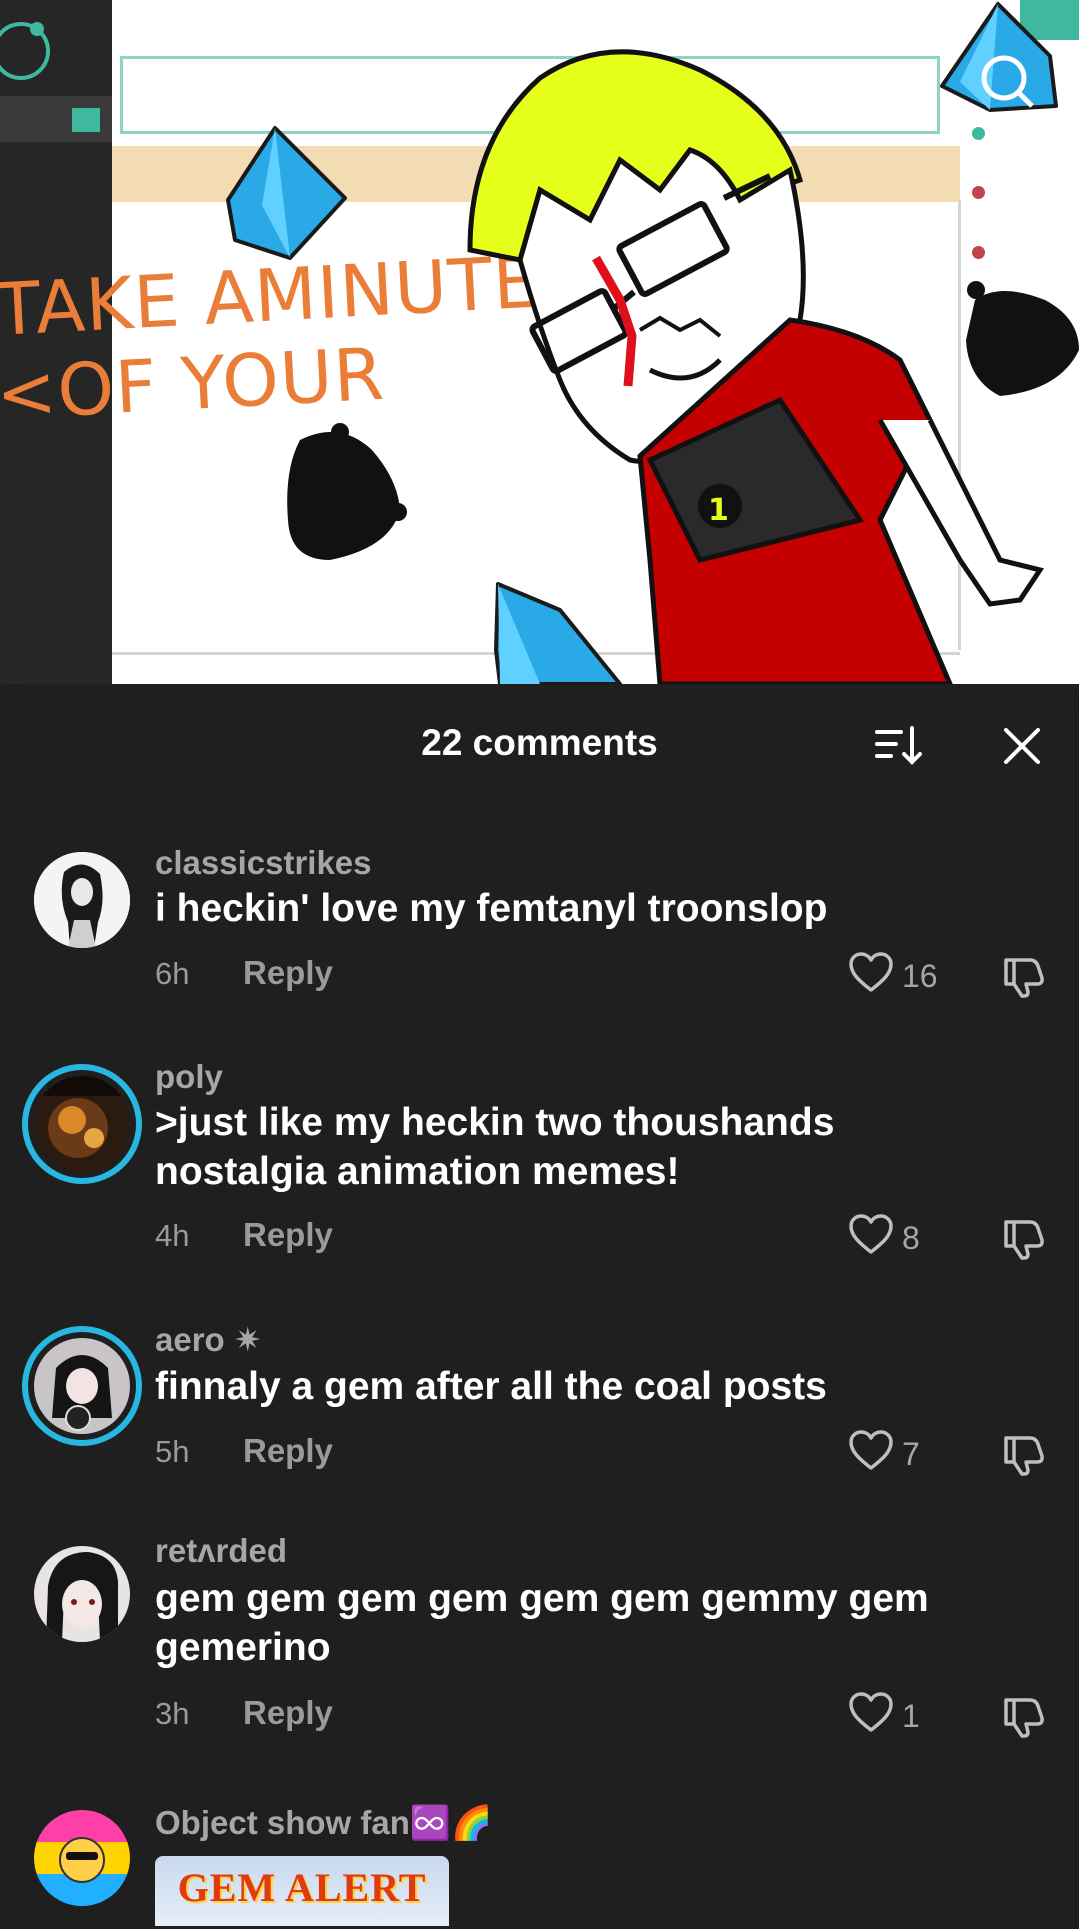  I want to click on comment-username: Object show fan♾️🌈, so click(323, 1823).